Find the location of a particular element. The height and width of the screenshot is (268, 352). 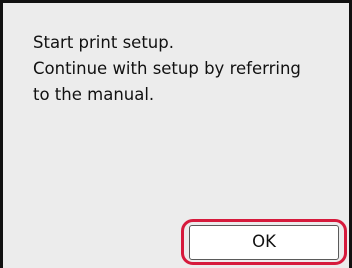

ok-button: OK is located at coordinates (264, 242).